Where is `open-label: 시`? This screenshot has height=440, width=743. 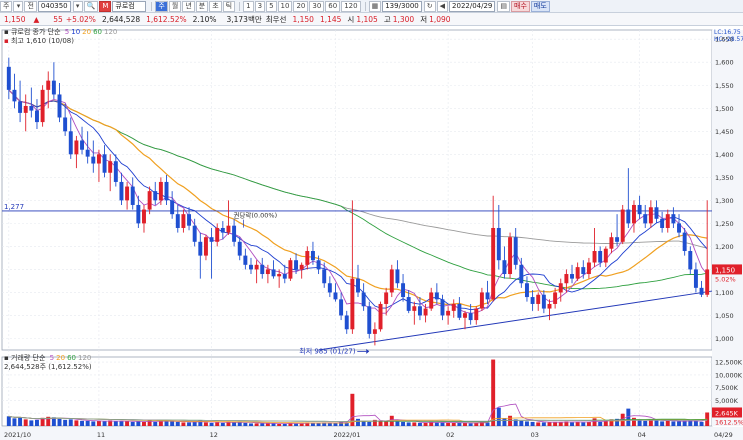
open-label: 시 is located at coordinates (351, 19).